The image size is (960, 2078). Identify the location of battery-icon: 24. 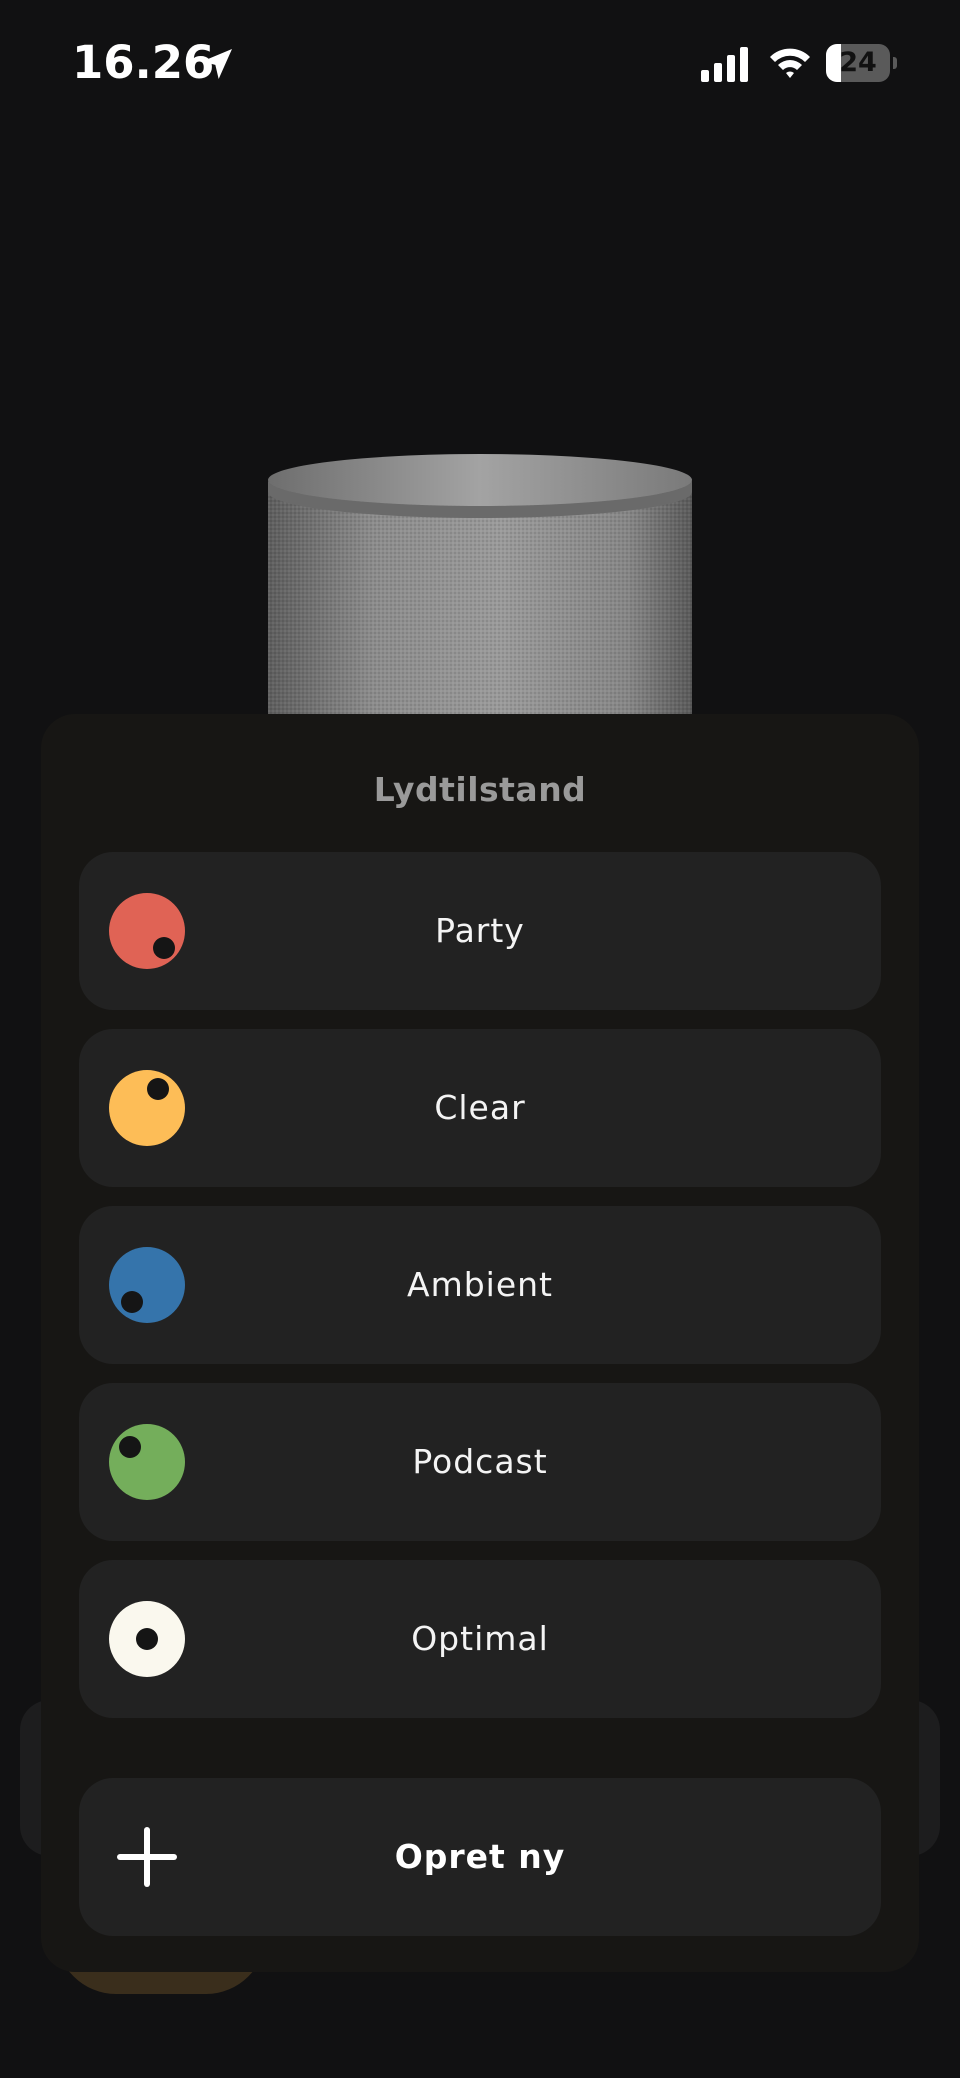
(861, 63).